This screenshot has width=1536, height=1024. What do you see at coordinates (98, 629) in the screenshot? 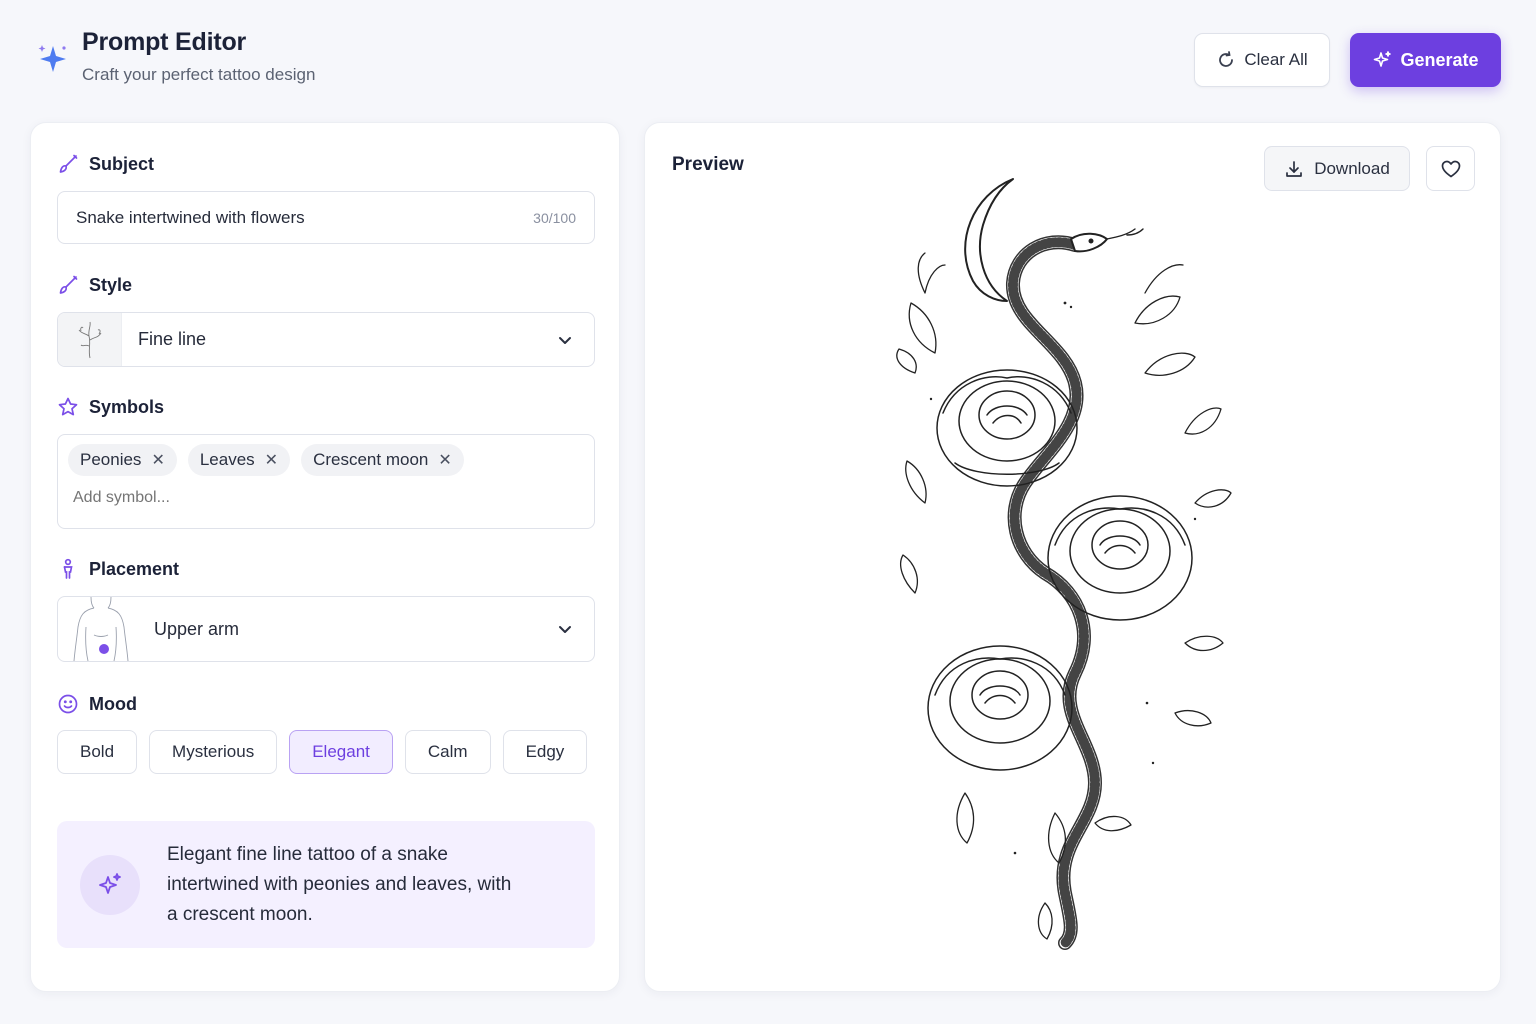
I see `body-diagram` at bounding box center [98, 629].